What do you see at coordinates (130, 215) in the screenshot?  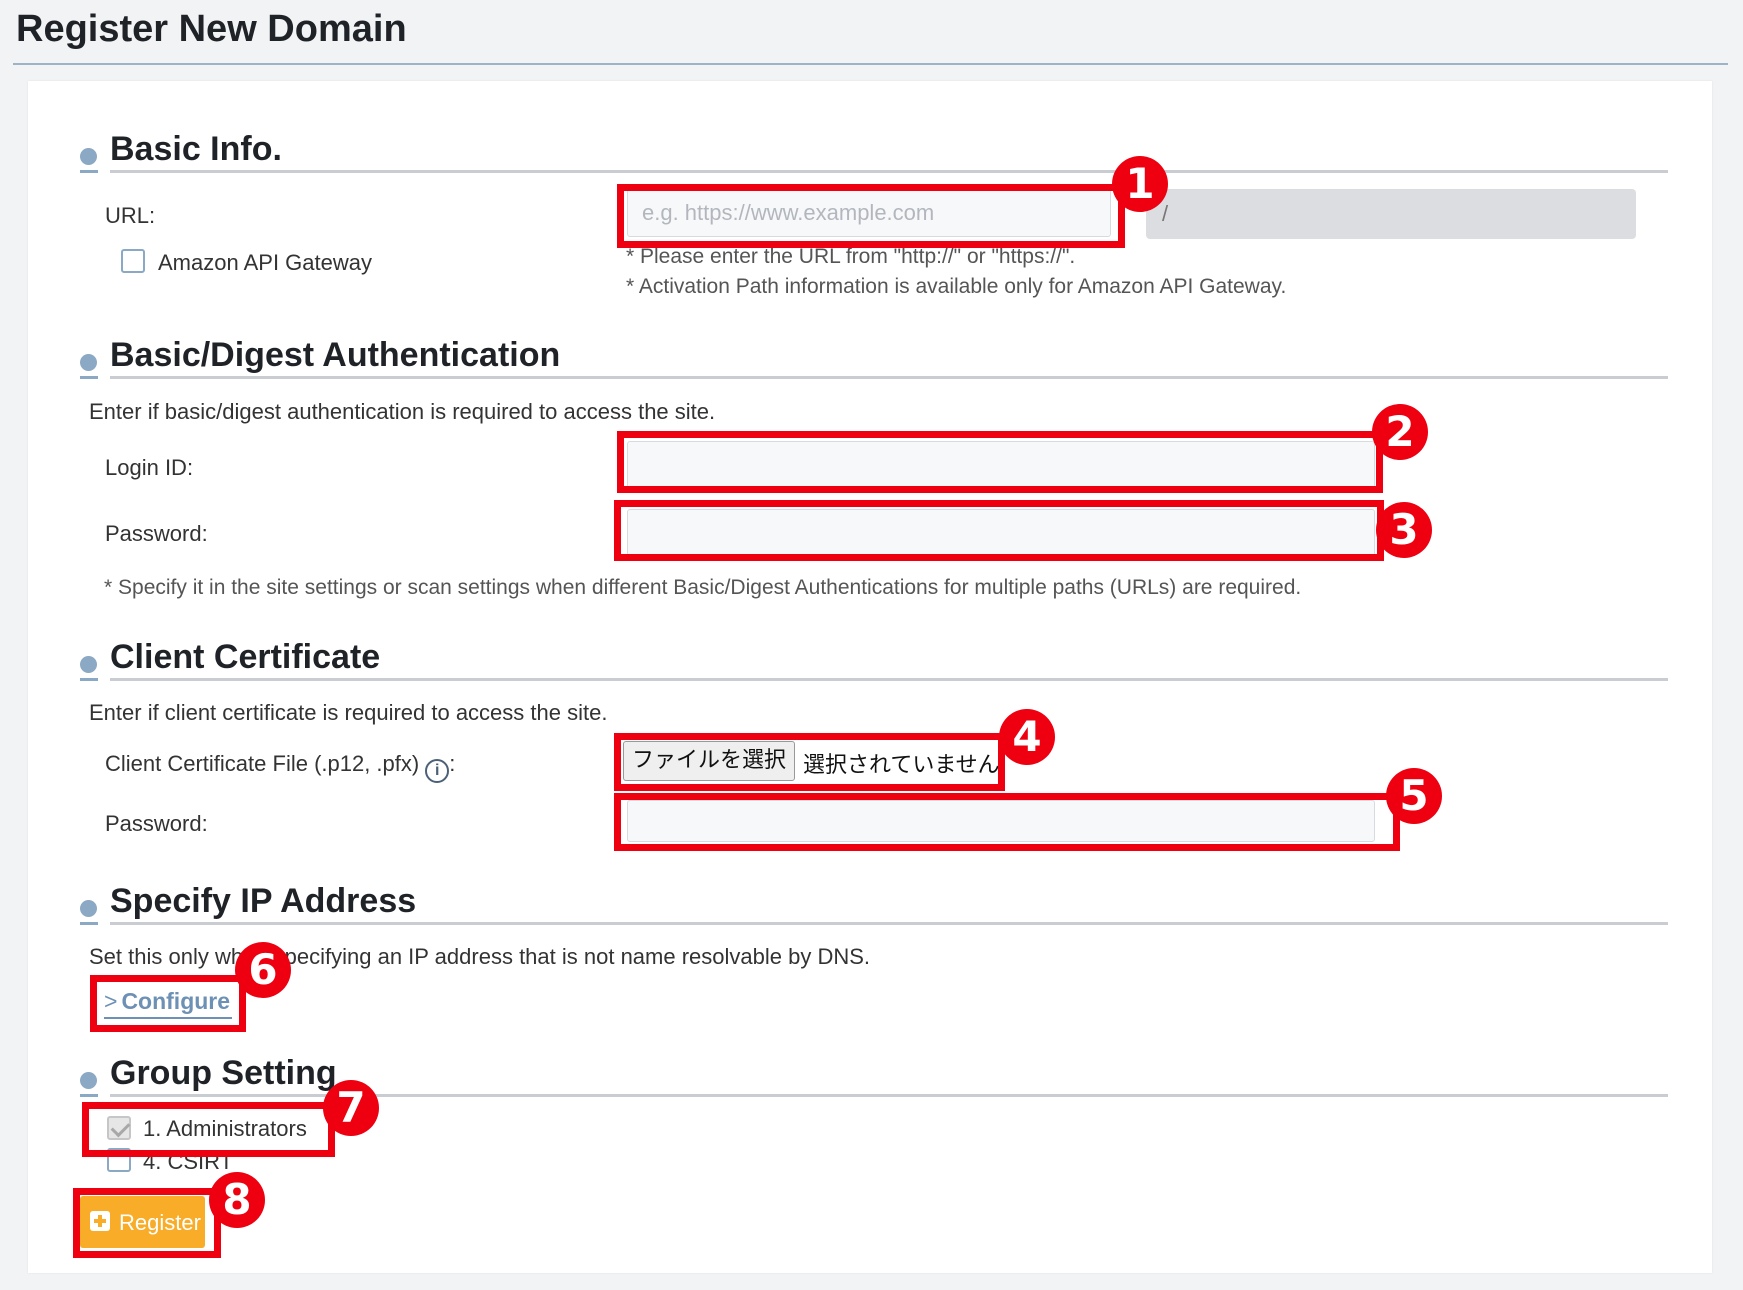 I see `url-label: URL:` at bounding box center [130, 215].